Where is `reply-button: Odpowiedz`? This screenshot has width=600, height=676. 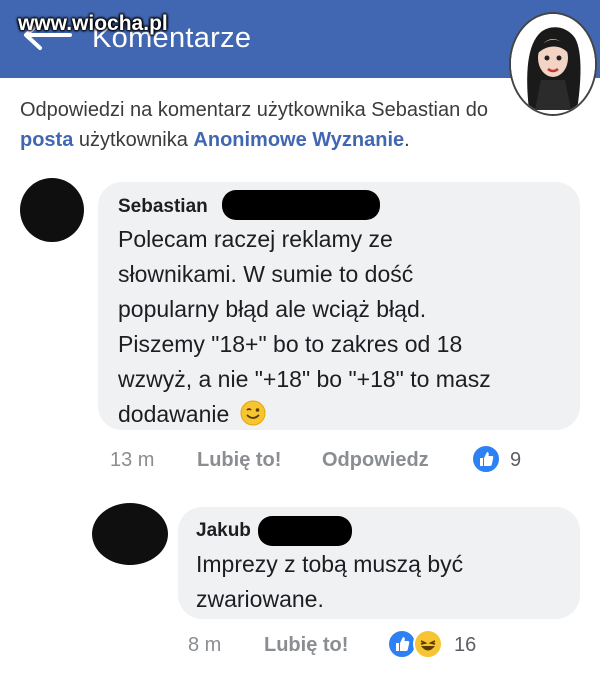 reply-button: Odpowiedz is located at coordinates (375, 460).